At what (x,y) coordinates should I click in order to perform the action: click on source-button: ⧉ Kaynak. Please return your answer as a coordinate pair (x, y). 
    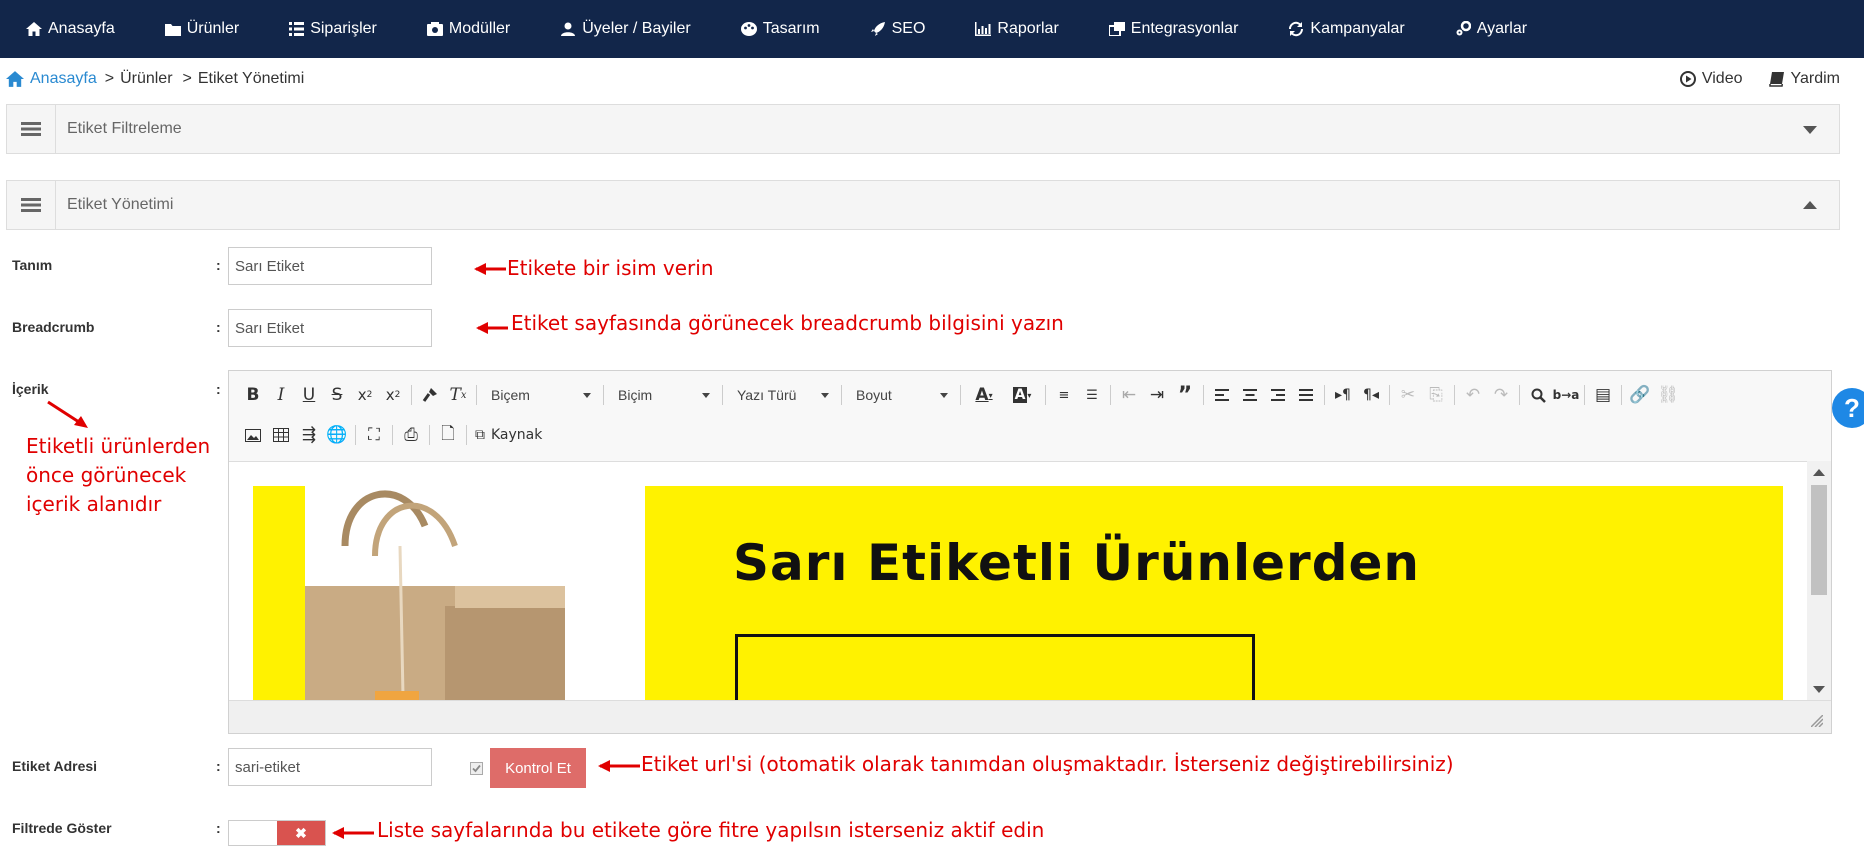
    Looking at the image, I should click on (508, 435).